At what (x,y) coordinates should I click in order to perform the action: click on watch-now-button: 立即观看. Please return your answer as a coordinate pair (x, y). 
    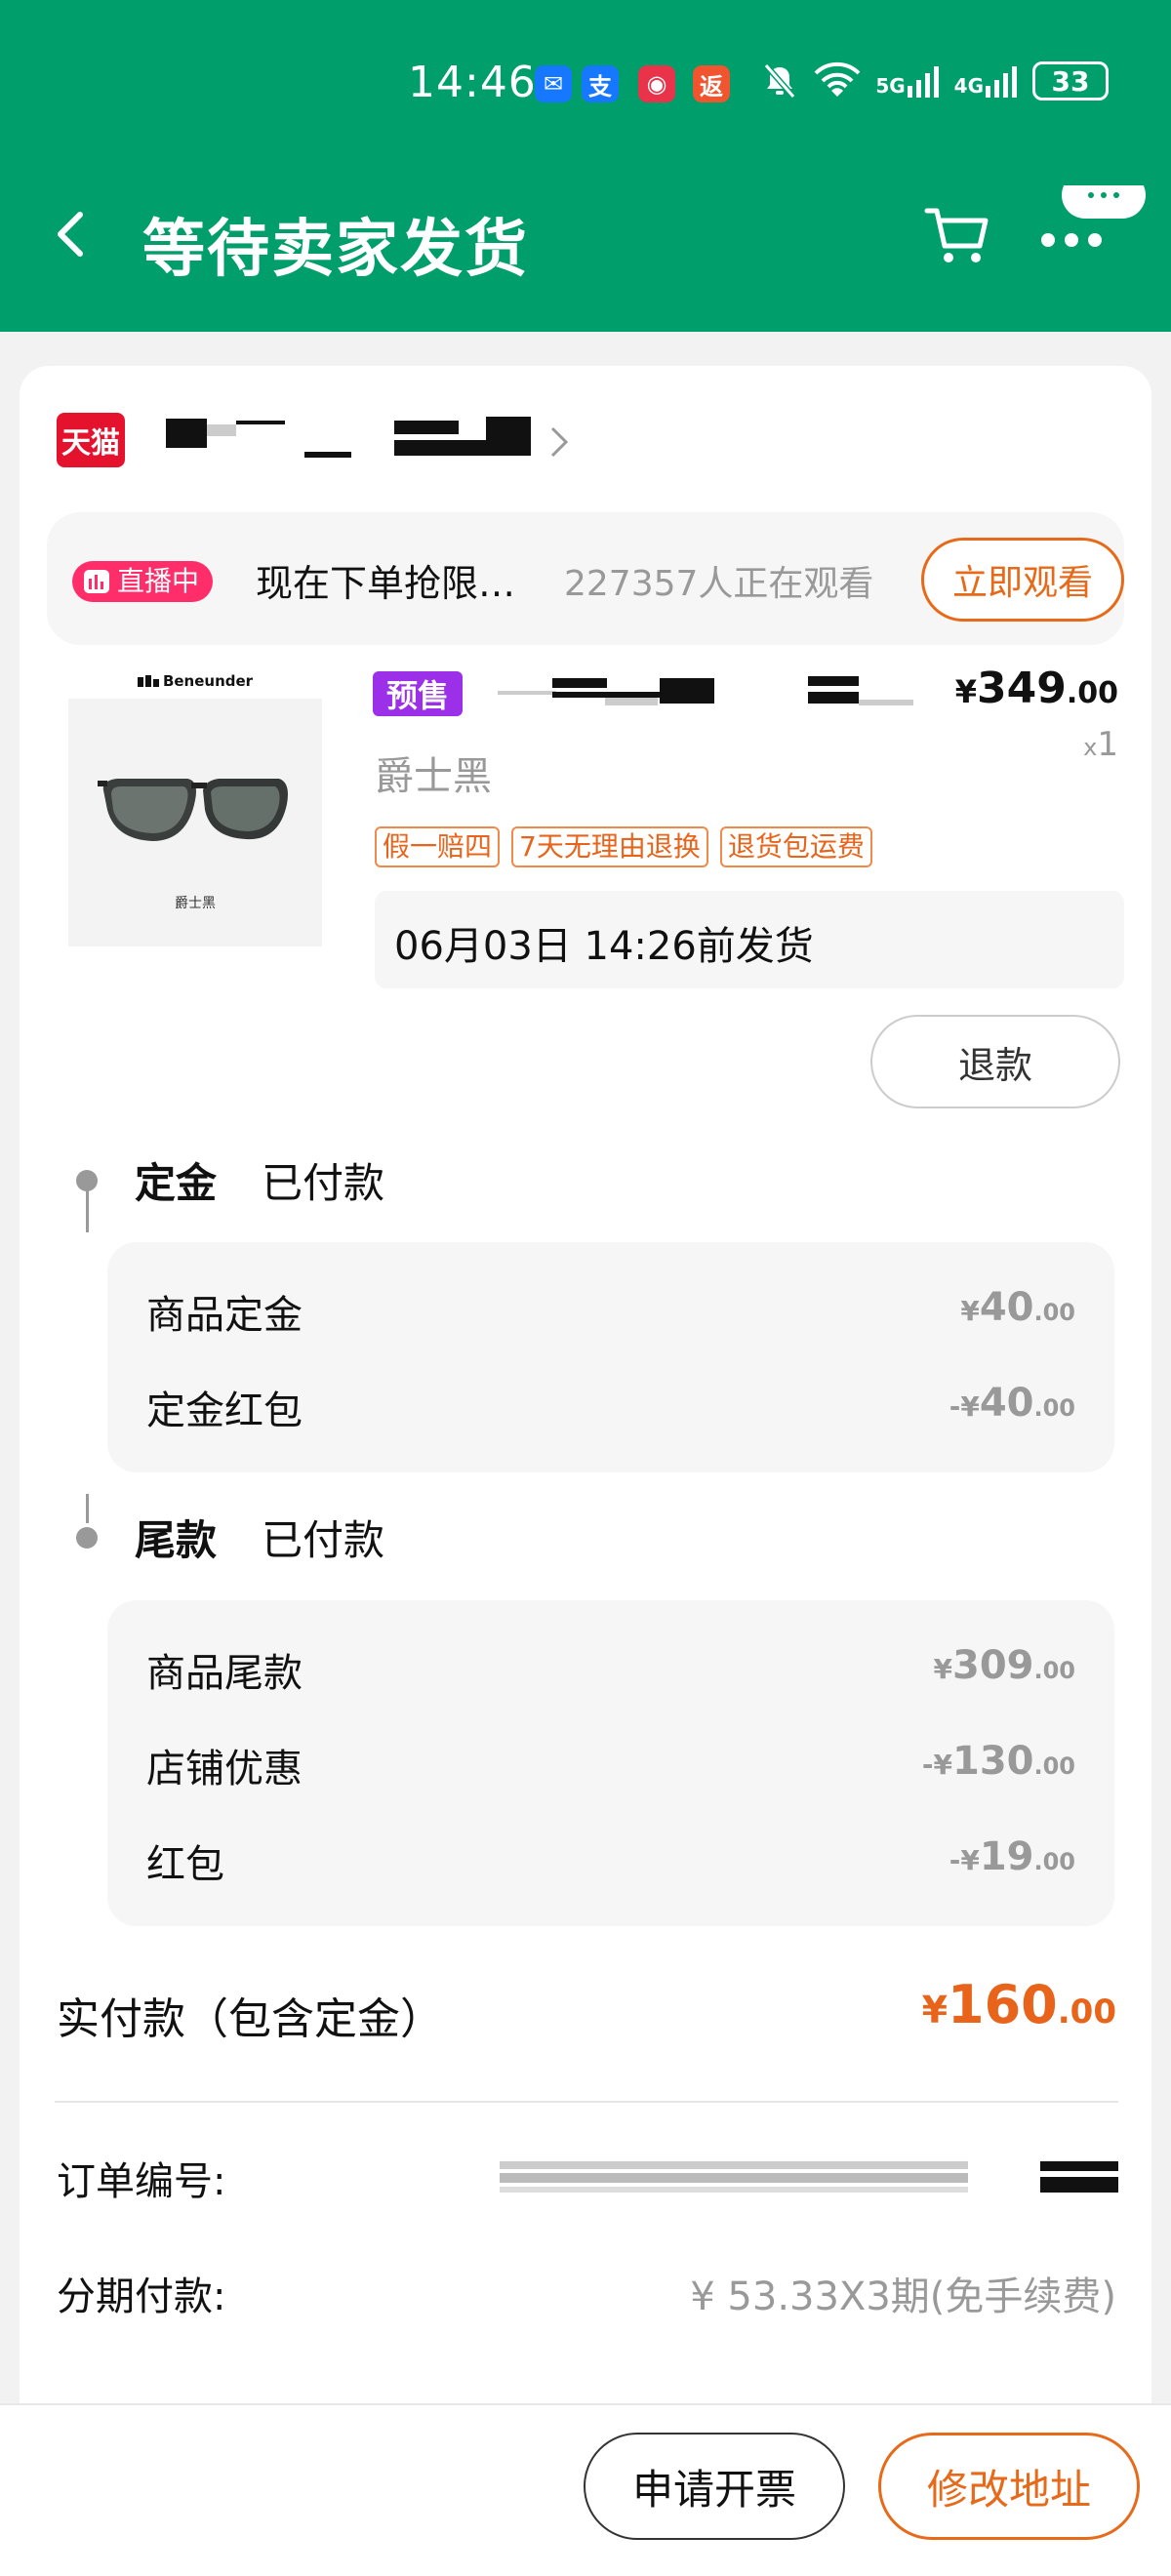
    Looking at the image, I should click on (1022, 580).